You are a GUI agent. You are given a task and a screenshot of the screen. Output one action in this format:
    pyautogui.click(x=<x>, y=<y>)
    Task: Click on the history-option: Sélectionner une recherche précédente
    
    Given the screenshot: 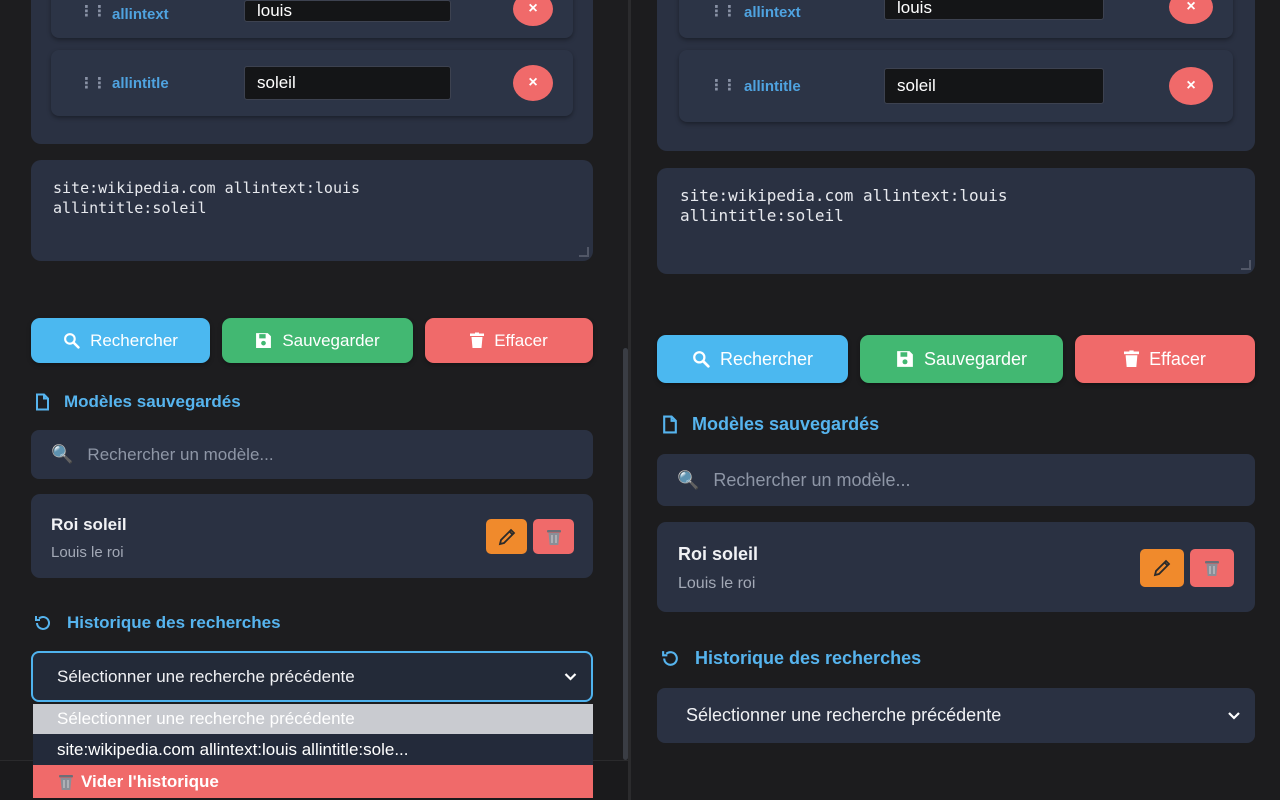 What is the action you would take?
    pyautogui.click(x=313, y=719)
    